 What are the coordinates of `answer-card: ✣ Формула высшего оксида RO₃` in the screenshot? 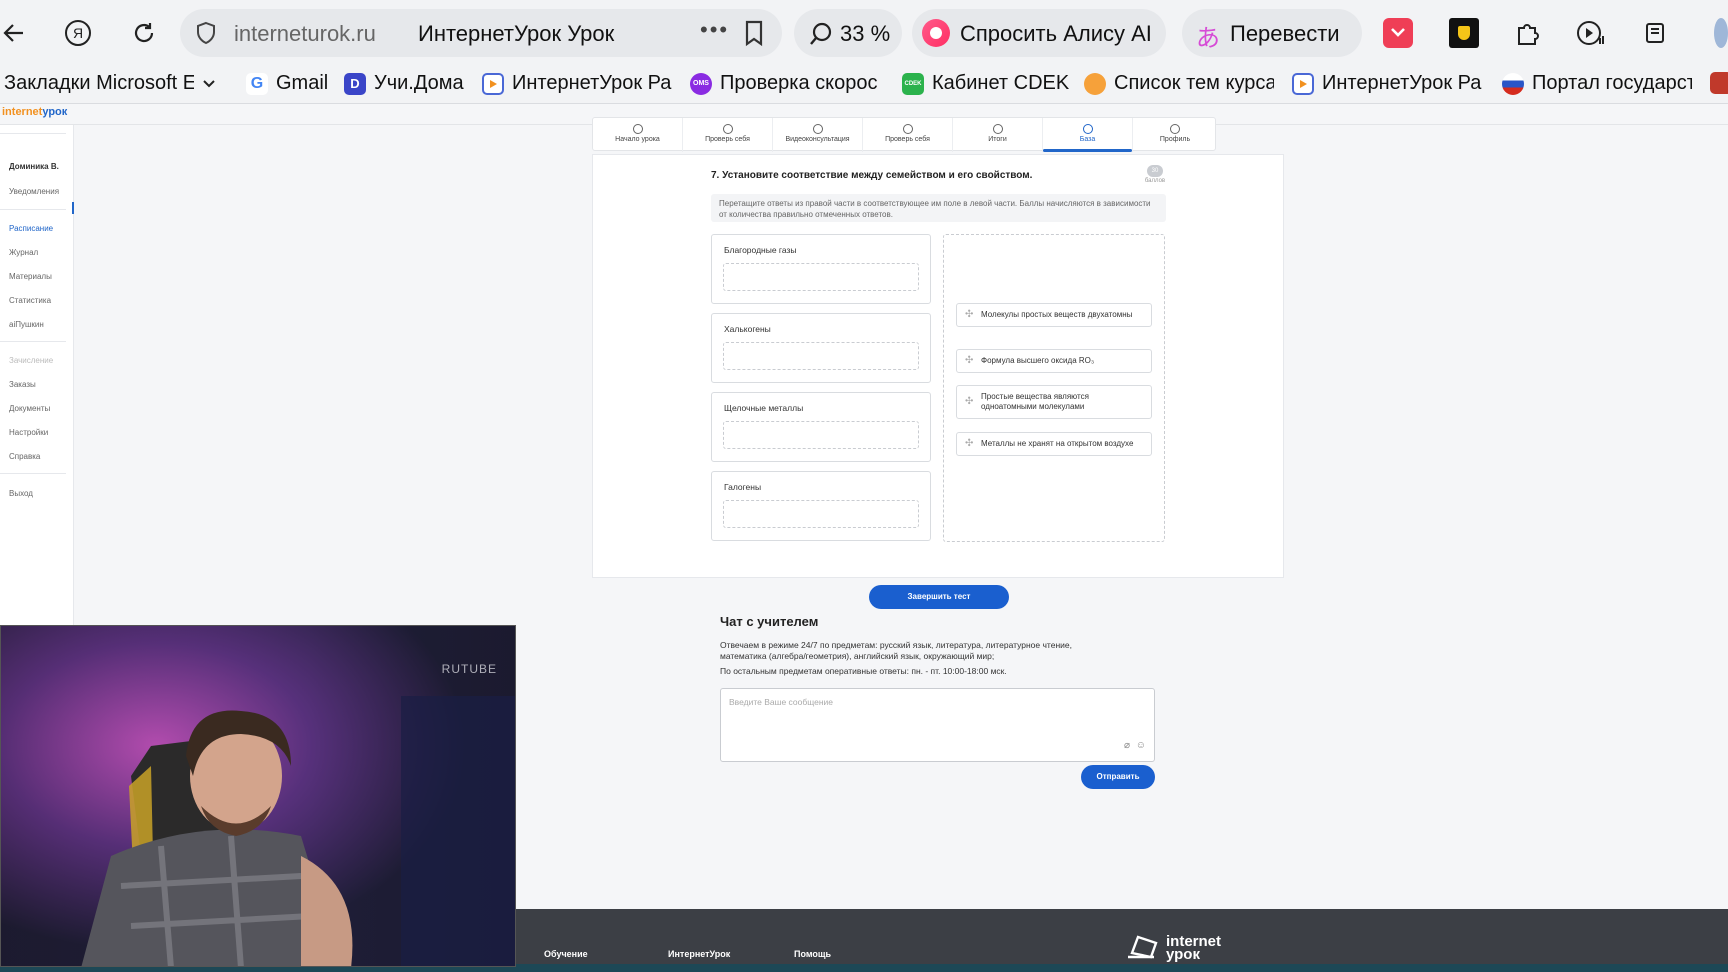 It's located at (1054, 361).